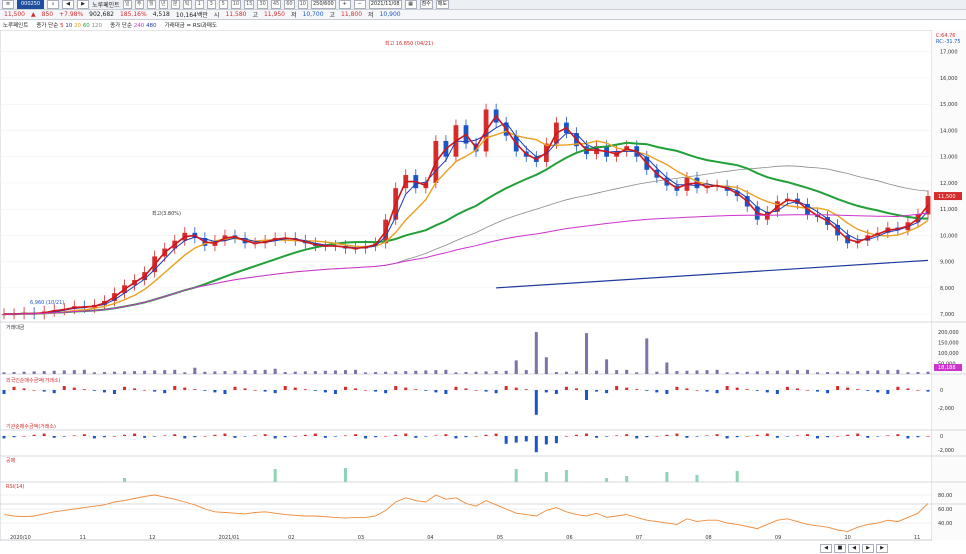  I want to click on nav-stop-icon: ■, so click(840, 548).